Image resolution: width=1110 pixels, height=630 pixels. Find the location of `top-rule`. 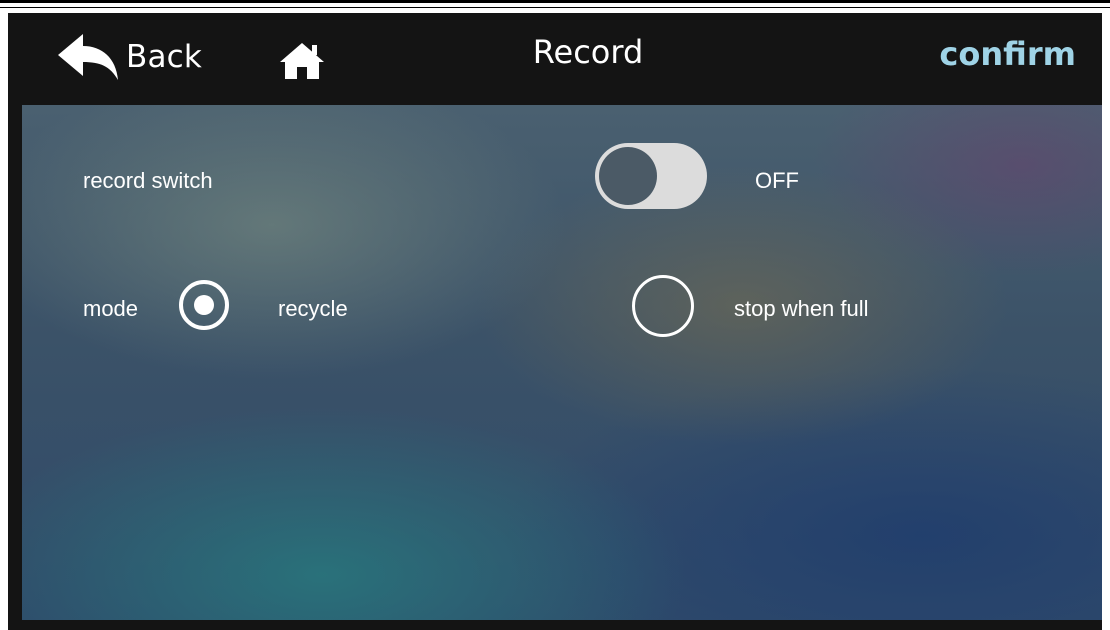

top-rule is located at coordinates (555, 1).